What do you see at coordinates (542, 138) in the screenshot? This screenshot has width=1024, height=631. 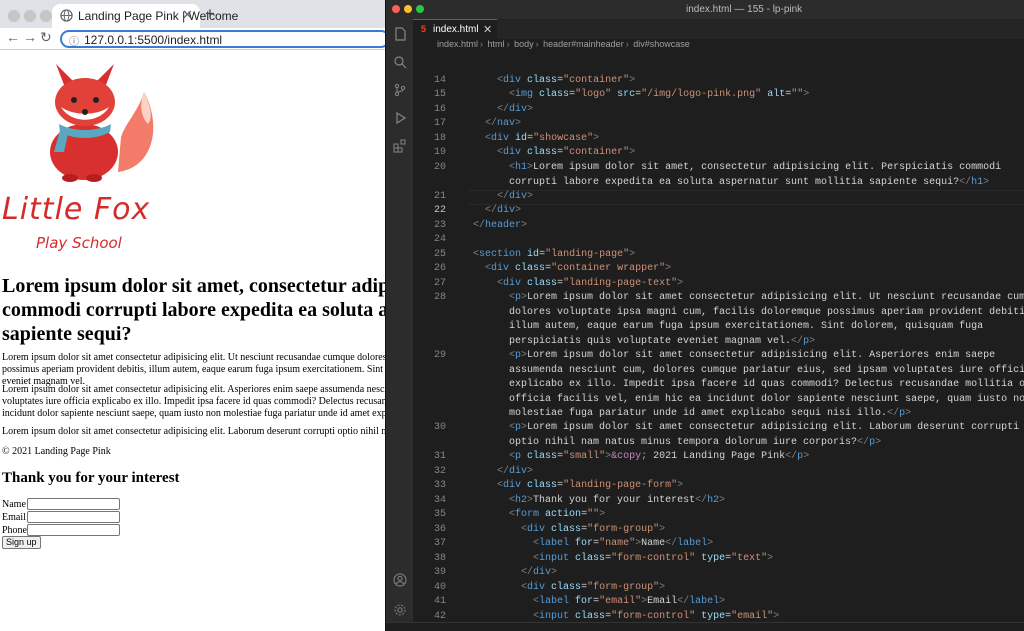 I see `code-line: <div id="showcase">` at bounding box center [542, 138].